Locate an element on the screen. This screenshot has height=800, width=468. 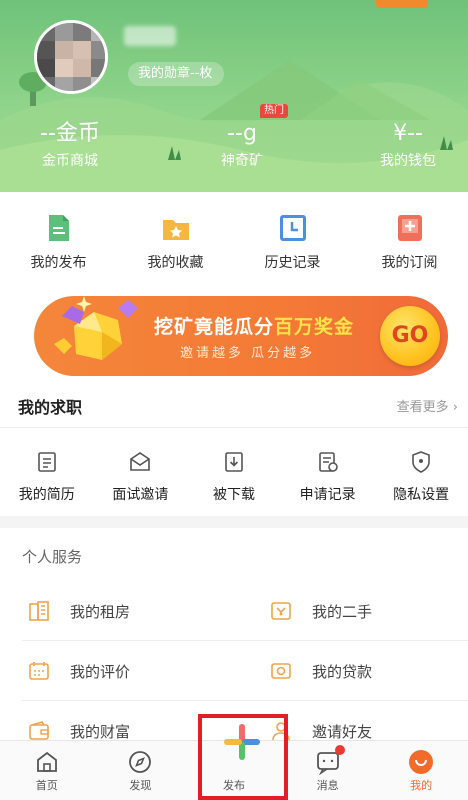
nav-profile: 我的 is located at coordinates (421, 770).